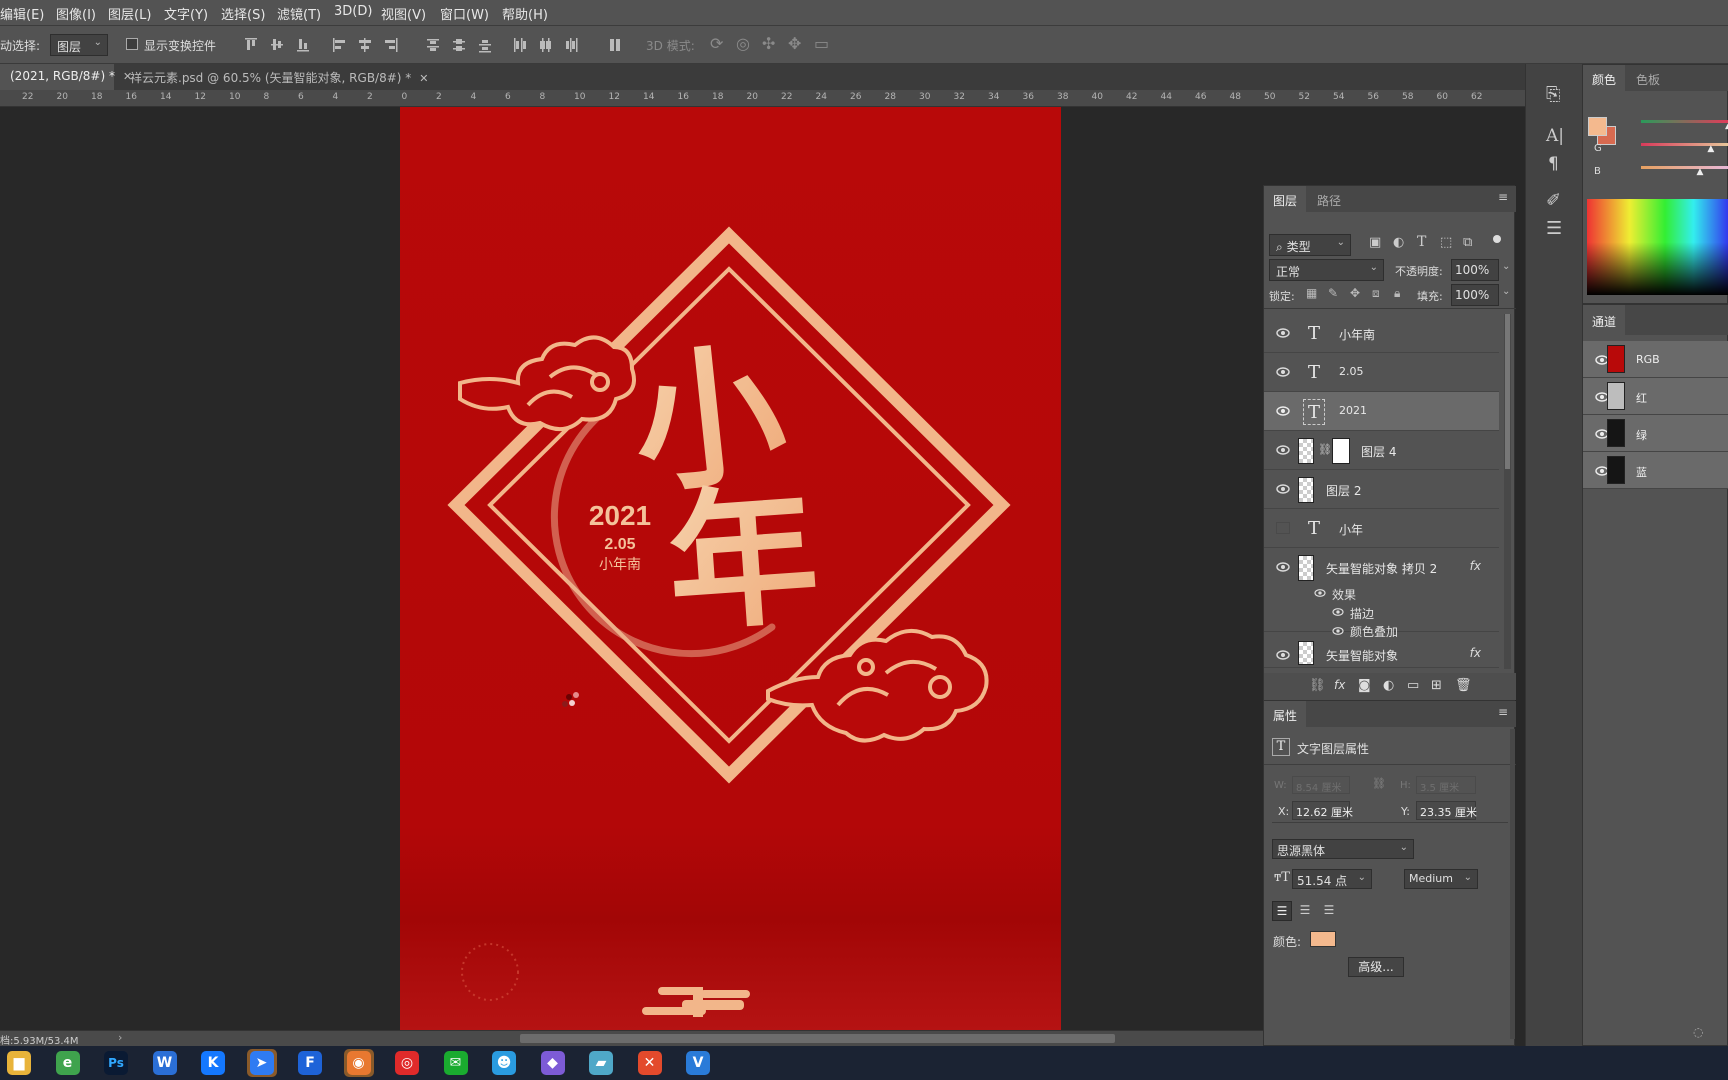 The image size is (1728, 1080). What do you see at coordinates (1512, 884) in the screenshot?
I see `properties-scrollbar` at bounding box center [1512, 884].